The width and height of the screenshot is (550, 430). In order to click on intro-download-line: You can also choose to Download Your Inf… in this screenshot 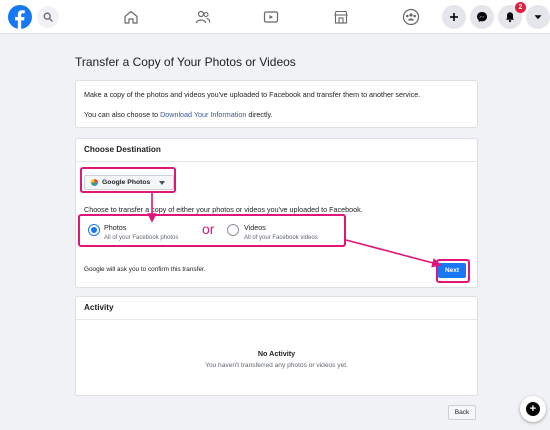, I will do `click(178, 114)`.